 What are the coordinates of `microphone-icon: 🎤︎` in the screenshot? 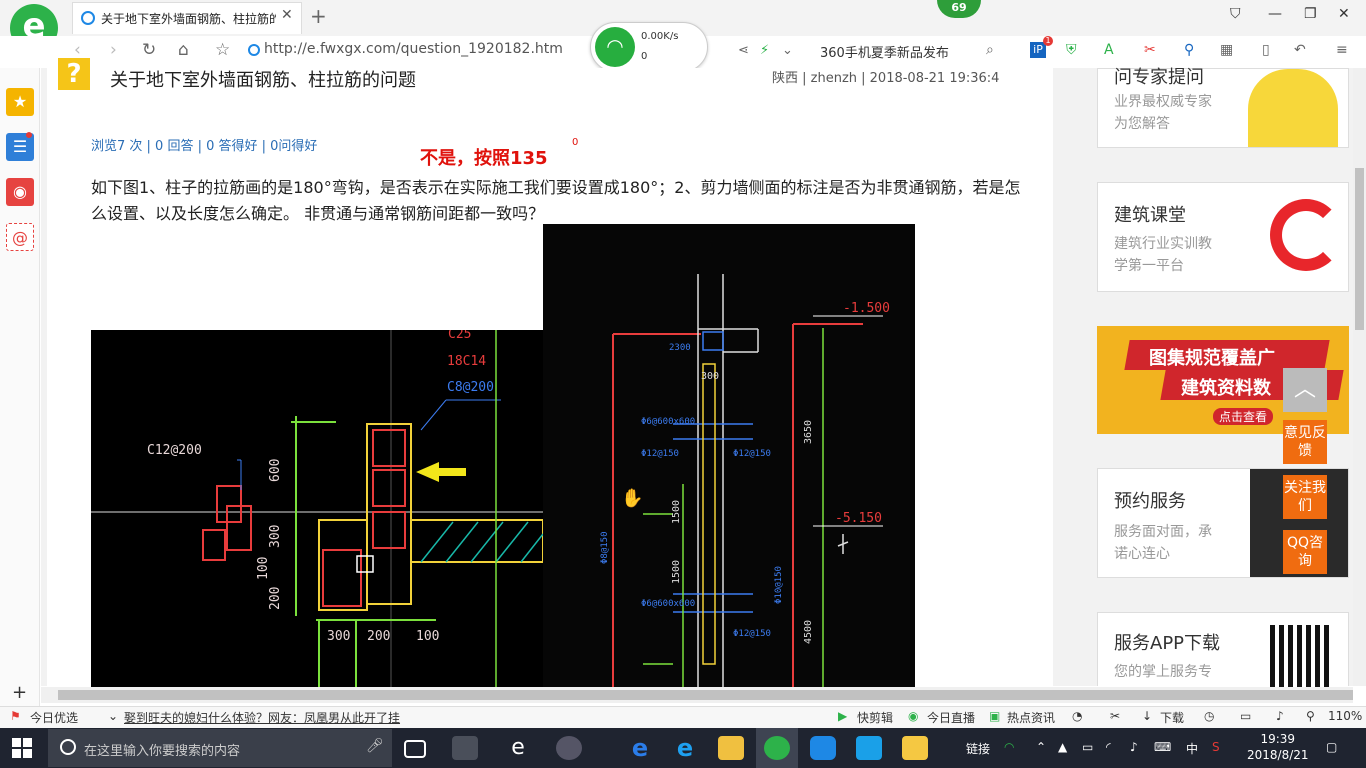 It's located at (375, 746).